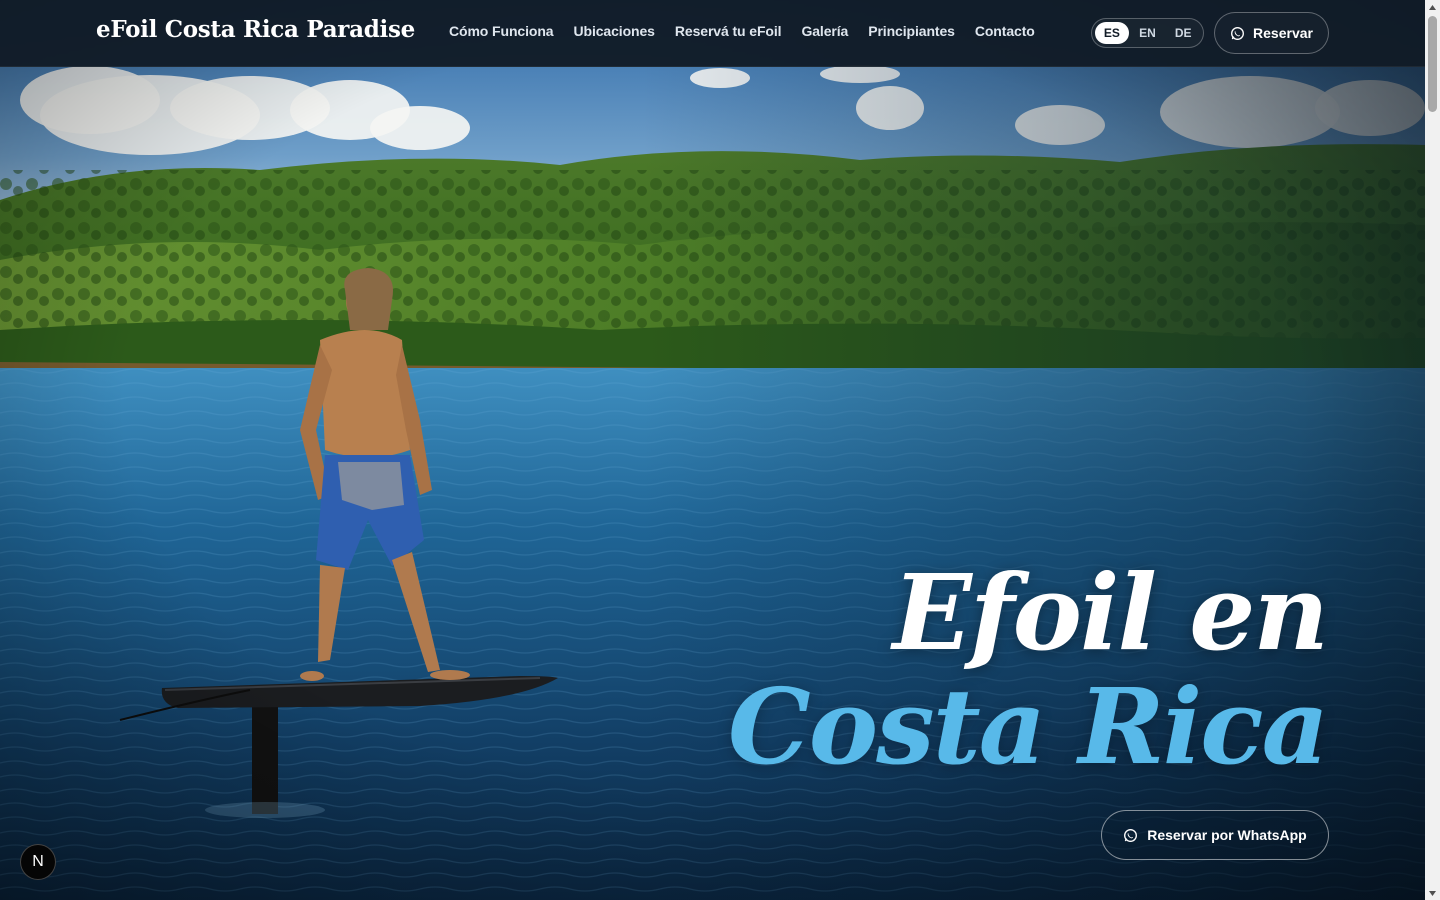  I want to click on dev-badge-label: N, so click(38, 861).